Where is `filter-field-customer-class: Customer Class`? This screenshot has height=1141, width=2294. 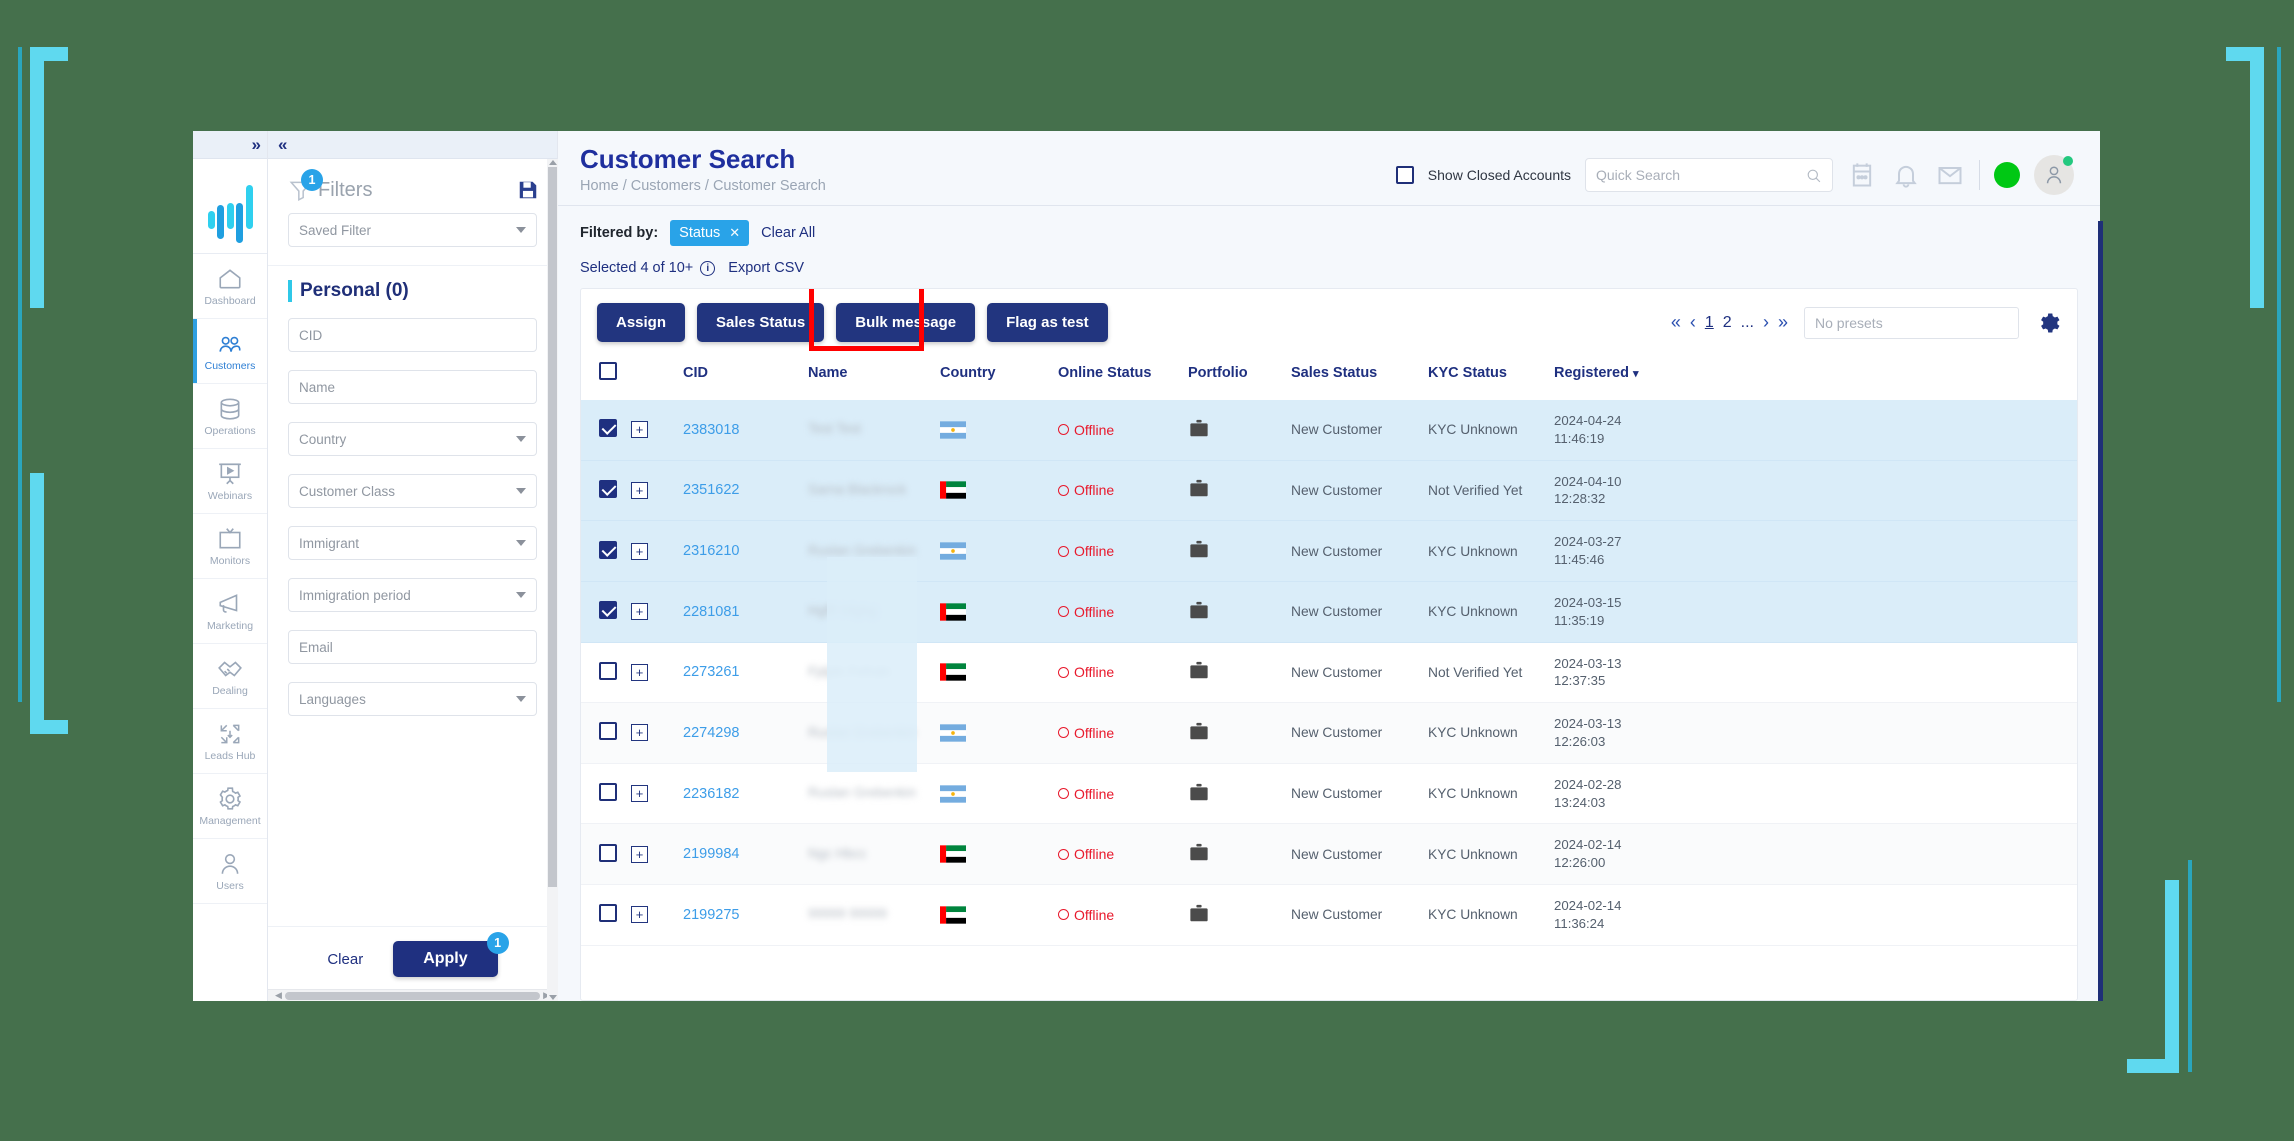 filter-field-customer-class: Customer Class is located at coordinates (412, 491).